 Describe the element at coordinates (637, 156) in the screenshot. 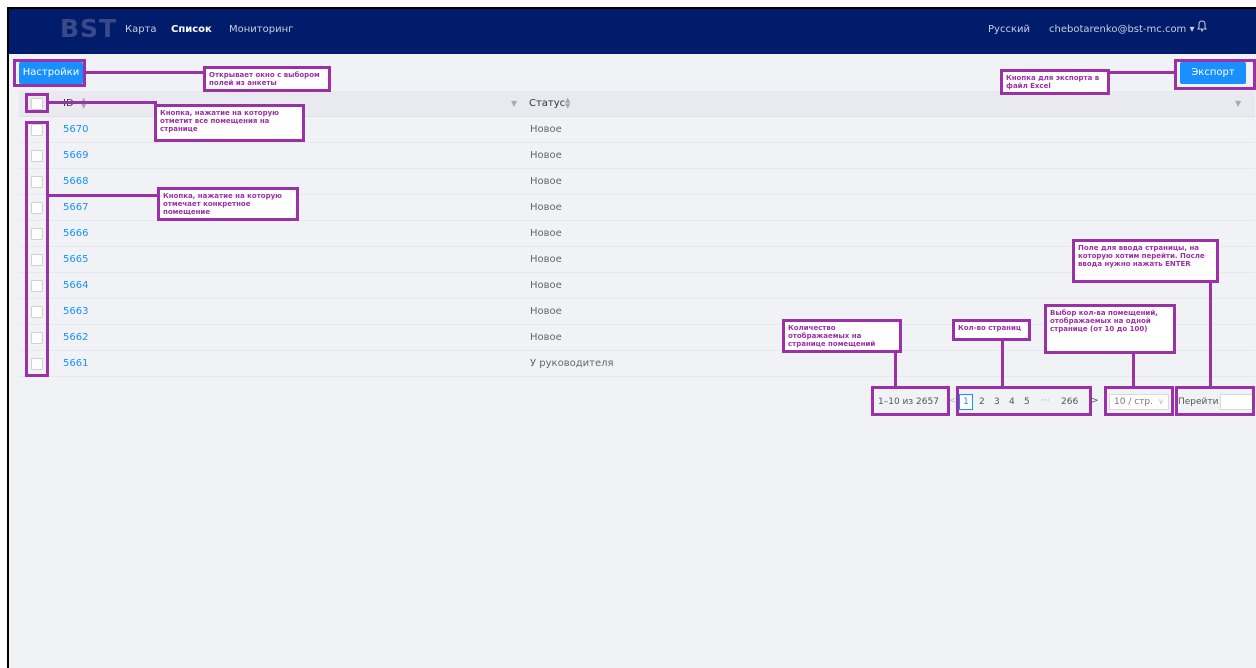

I see `table-row: 5669 Новое` at that location.